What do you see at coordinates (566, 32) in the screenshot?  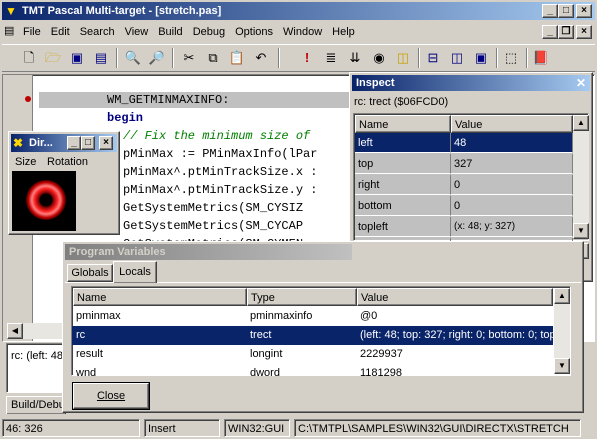 I see `doc-restore-button: ❐` at bounding box center [566, 32].